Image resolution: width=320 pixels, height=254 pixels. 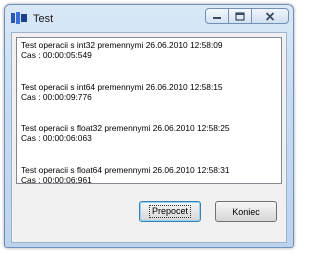 I want to click on close-button, so click(x=270, y=16).